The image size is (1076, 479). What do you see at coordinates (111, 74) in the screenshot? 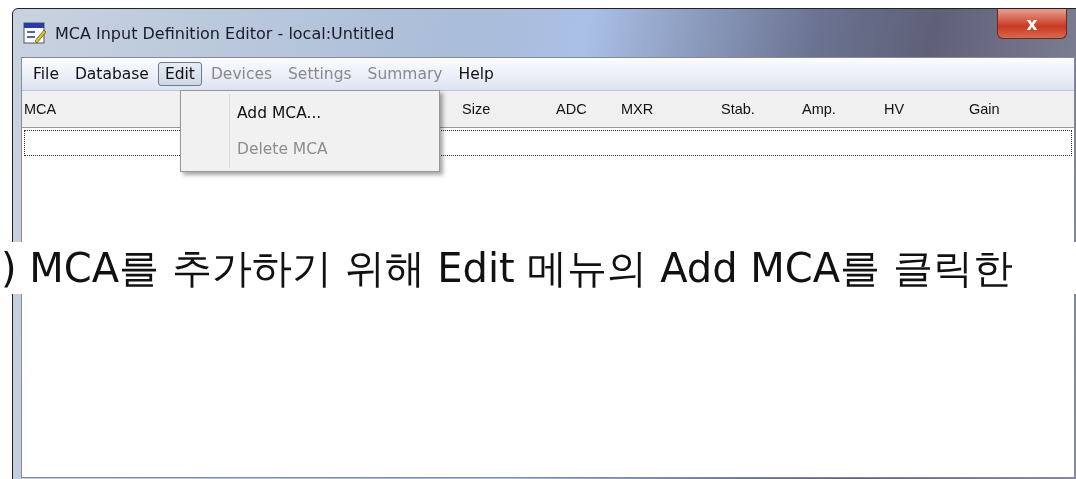
I see `menu-item: Database` at bounding box center [111, 74].